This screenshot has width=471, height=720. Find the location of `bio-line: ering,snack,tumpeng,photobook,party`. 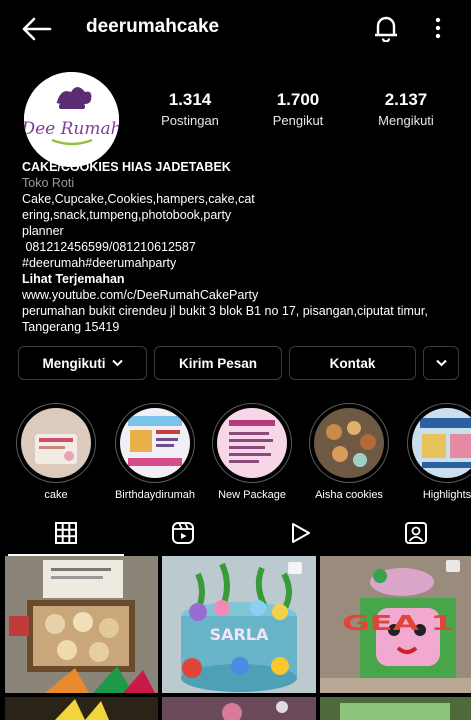

bio-line: ering,snack,tumpeng,photobook,party is located at coordinates (127, 215).